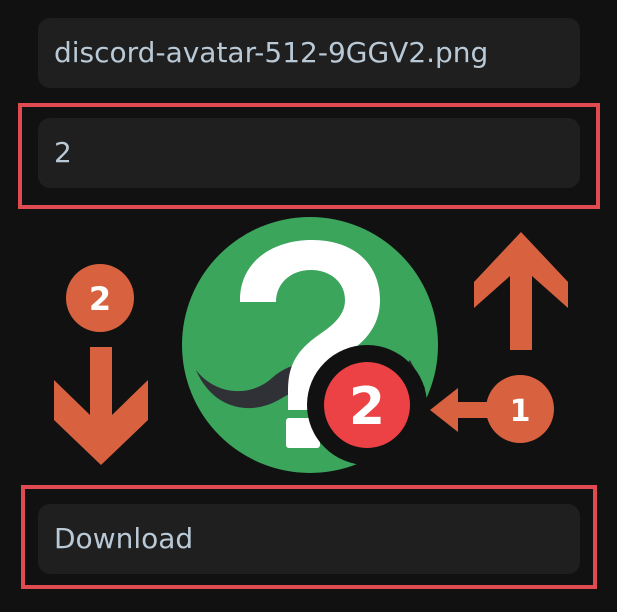 Image resolution: width=617 pixels, height=612 pixels. Describe the element at coordinates (520, 411) in the screenshot. I see `right-badge-number: 1` at that location.